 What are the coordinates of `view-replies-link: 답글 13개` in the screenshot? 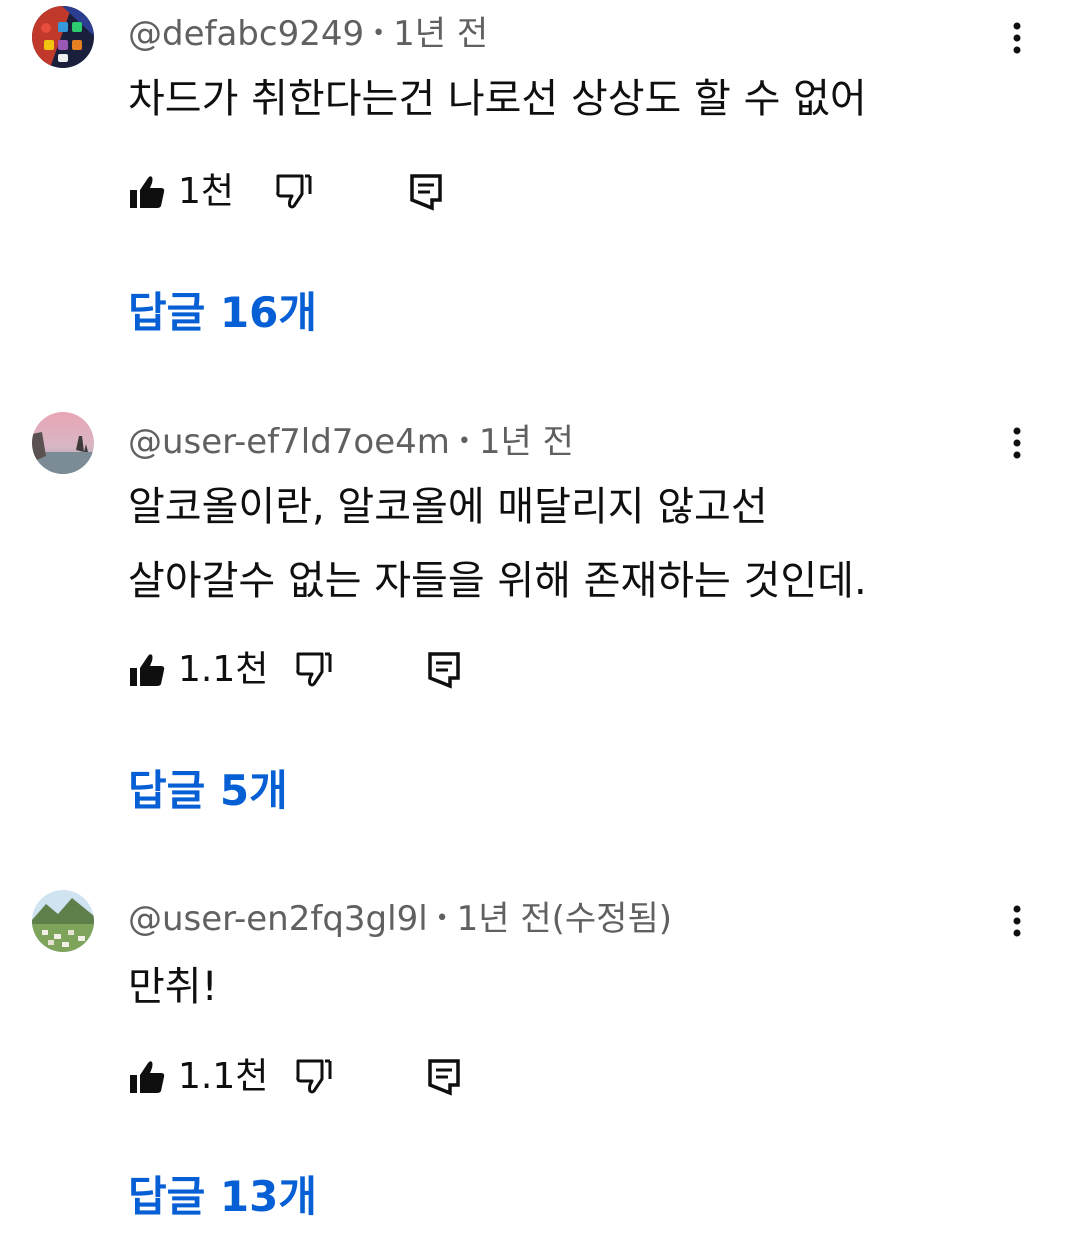 It's located at (222, 1197).